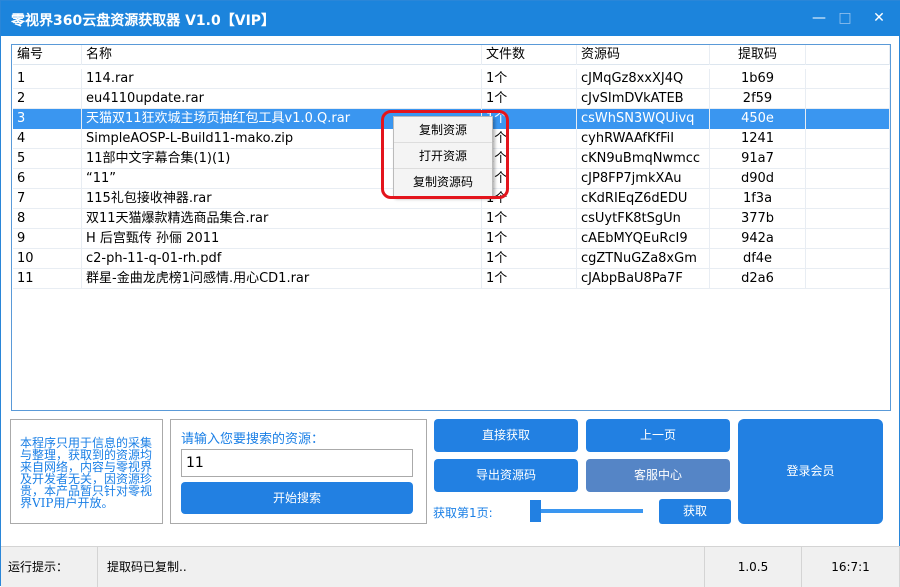  Describe the element at coordinates (47, 119) in the screenshot. I see `cell-id: 3` at that location.